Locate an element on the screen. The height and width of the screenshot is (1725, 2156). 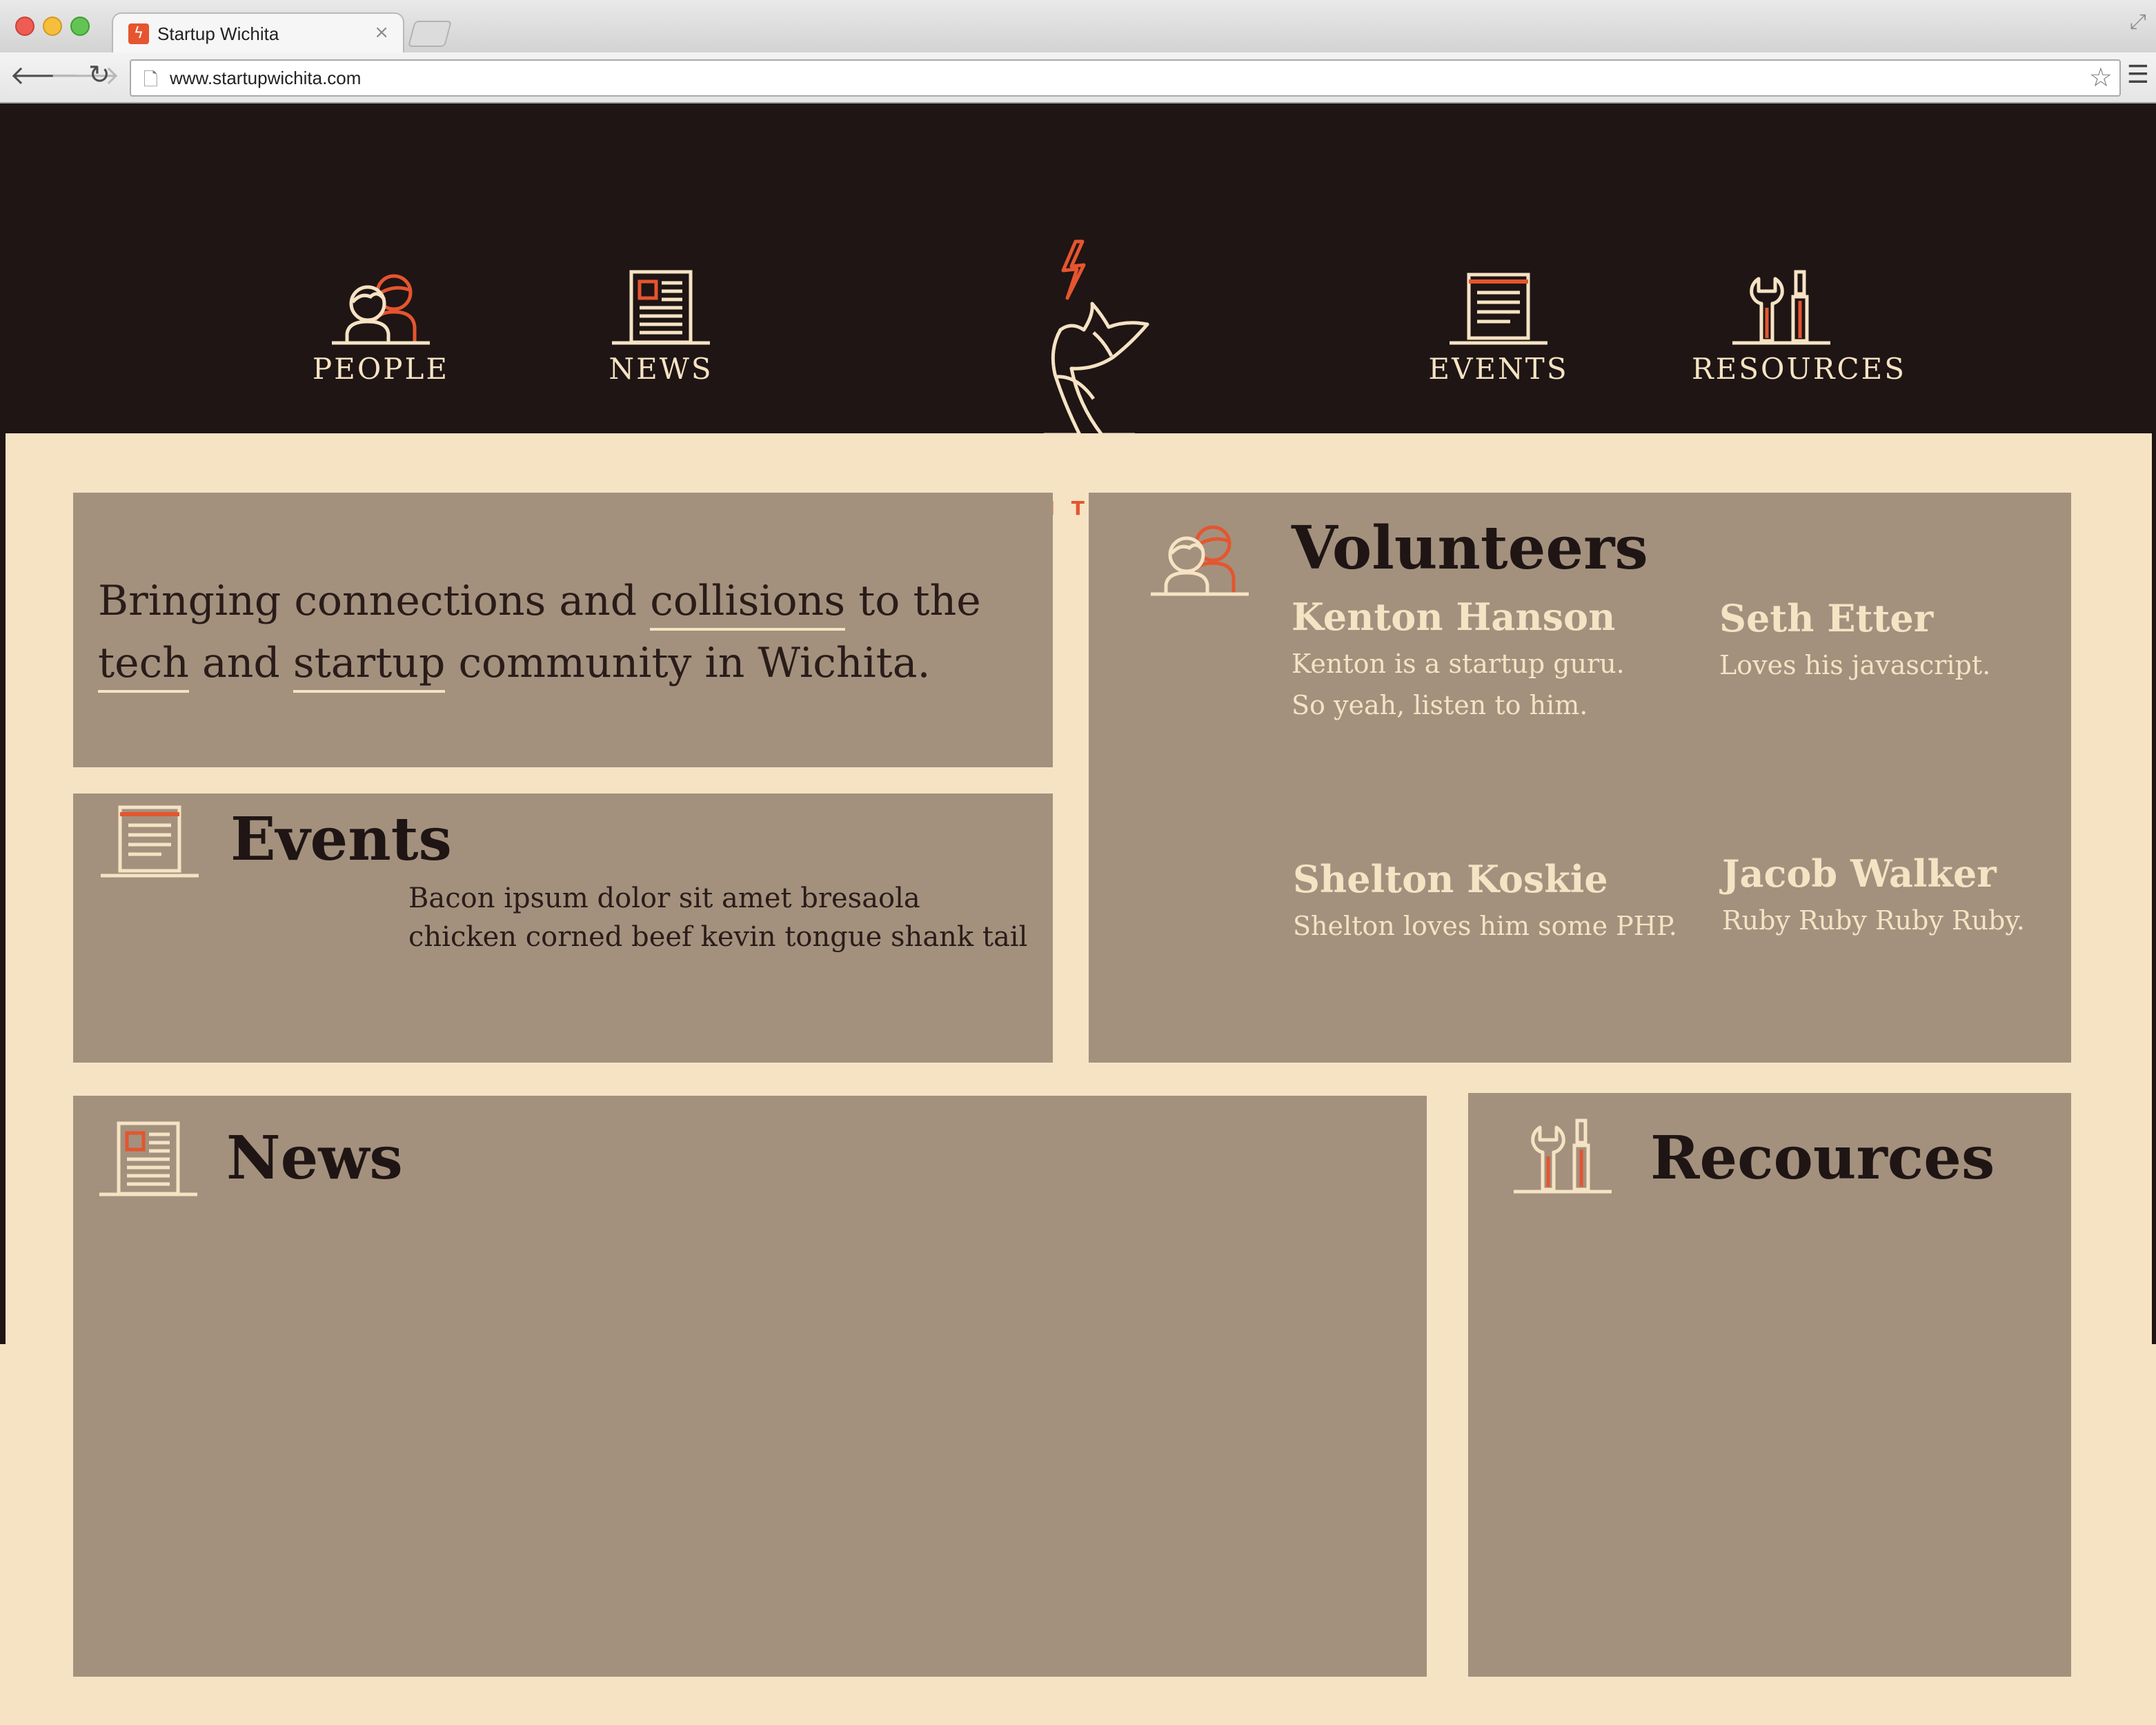
nav-news: NEWS is located at coordinates (661, 327).